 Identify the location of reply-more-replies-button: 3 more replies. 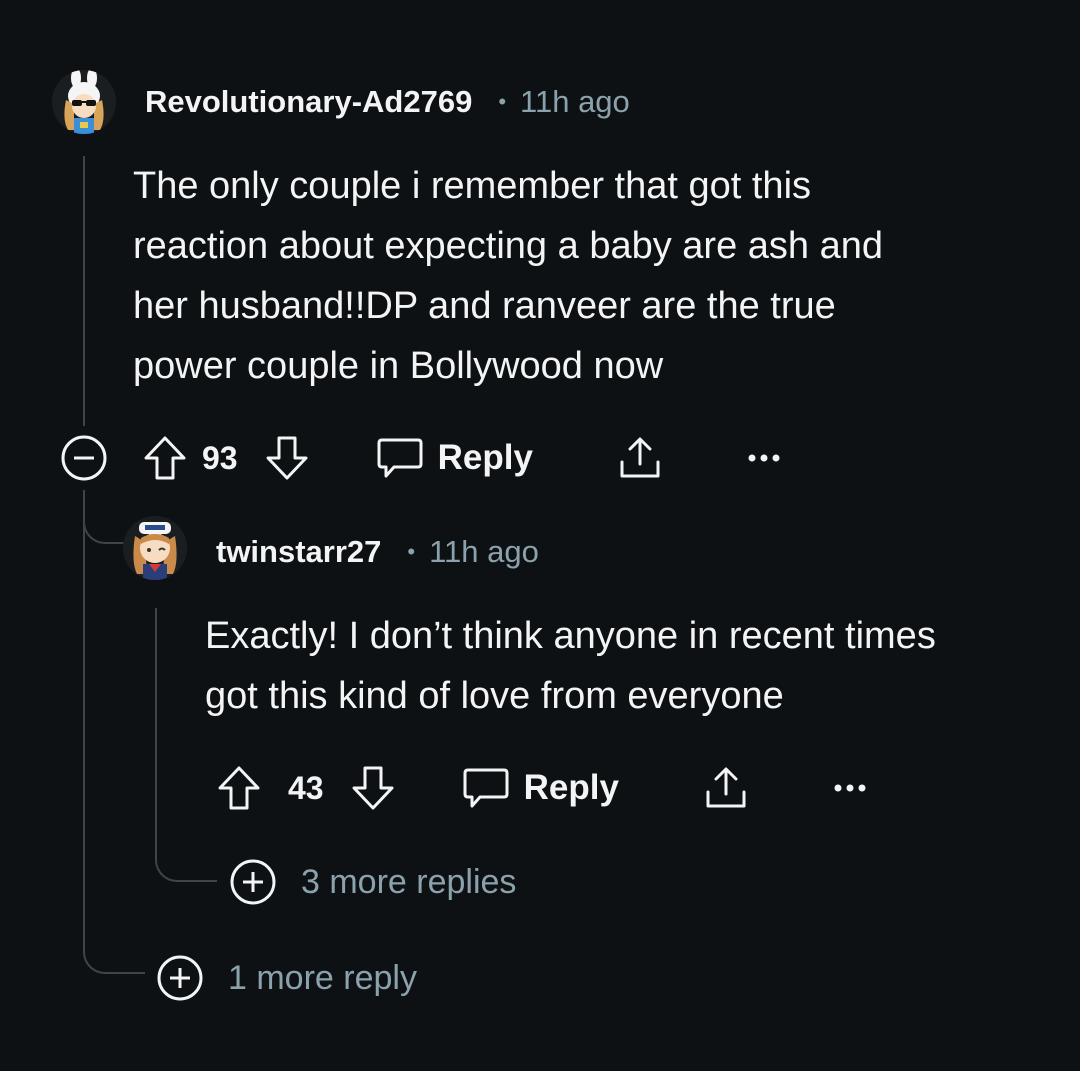
(372, 882).